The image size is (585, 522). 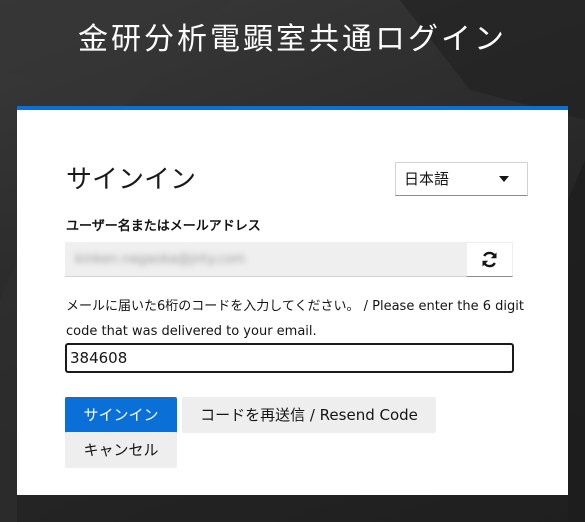 What do you see at coordinates (289, 358) in the screenshot?
I see `otp-code-input` at bounding box center [289, 358].